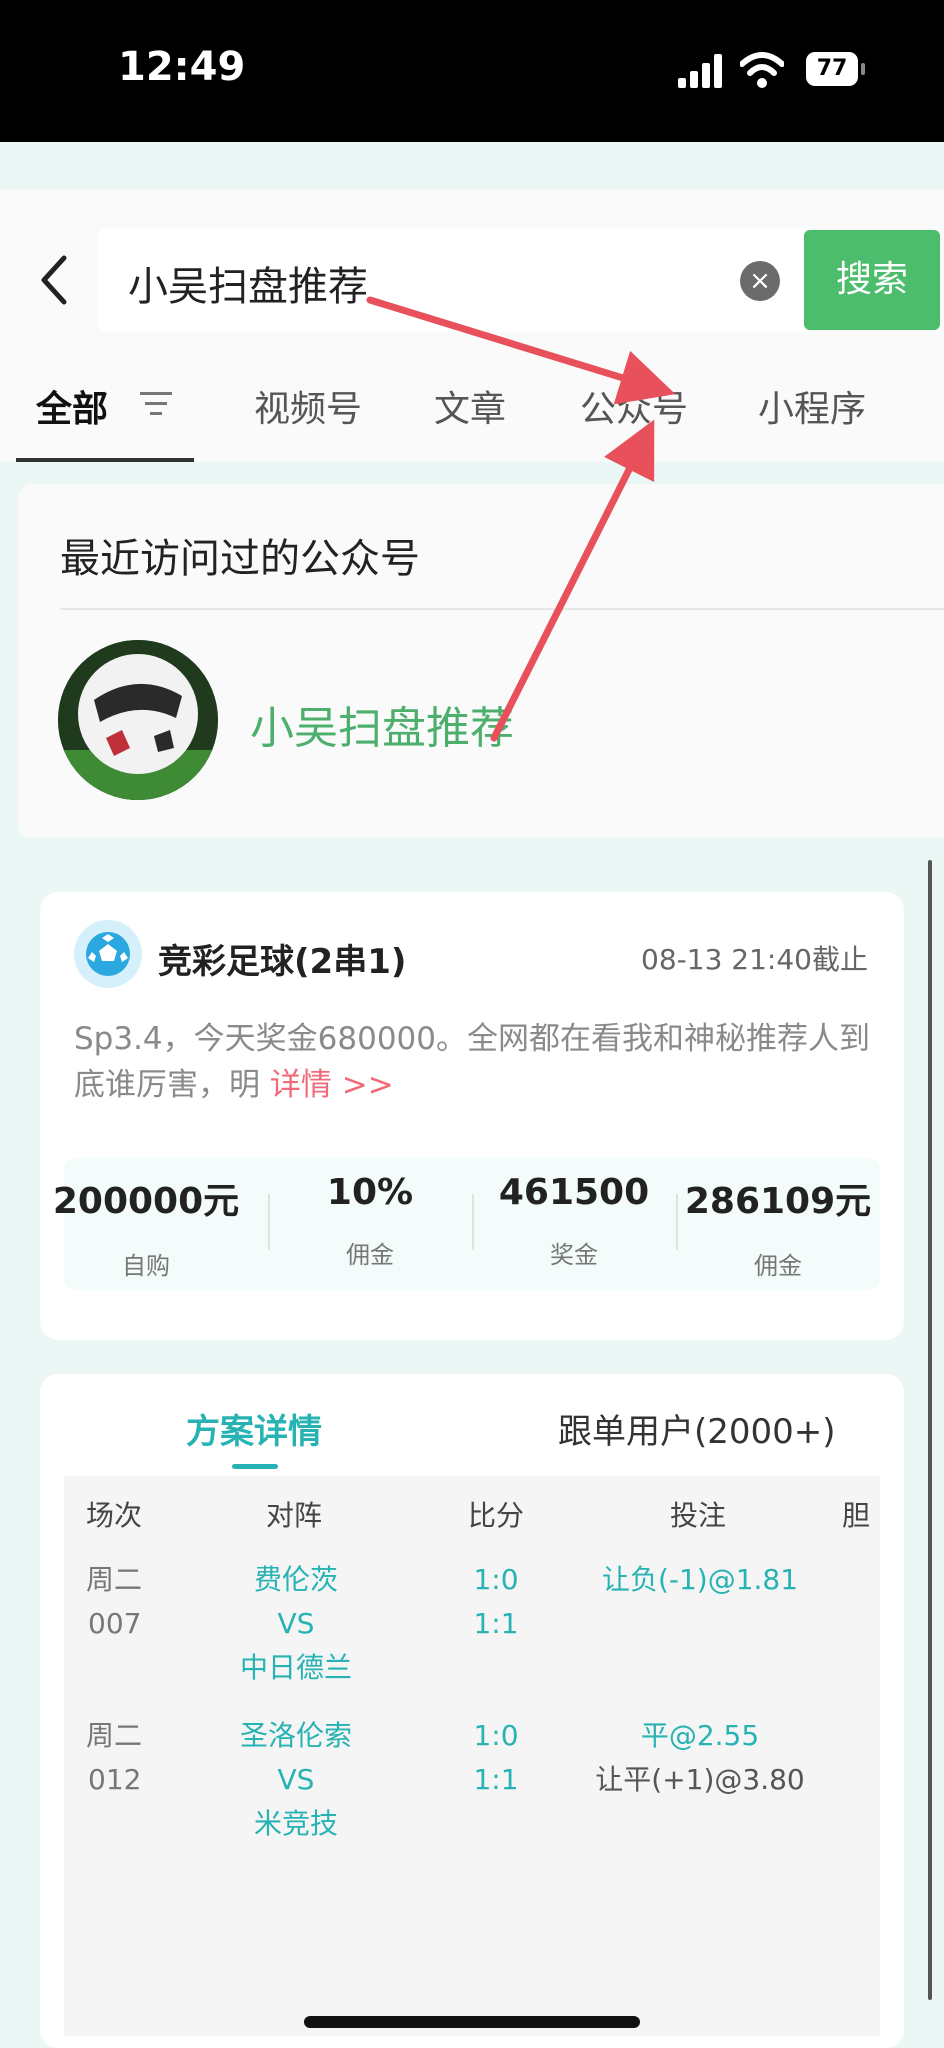 The width and height of the screenshot is (944, 2048). Describe the element at coordinates (778, 1201) in the screenshot. I see `stat-value: 286109元` at that location.